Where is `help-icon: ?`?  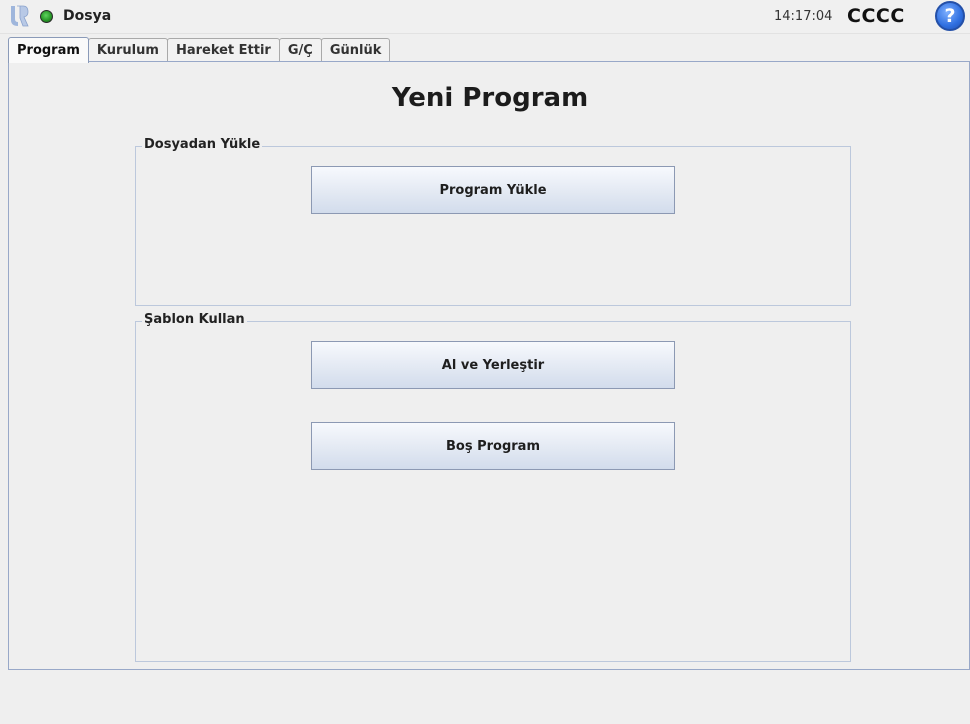 help-icon: ? is located at coordinates (950, 16).